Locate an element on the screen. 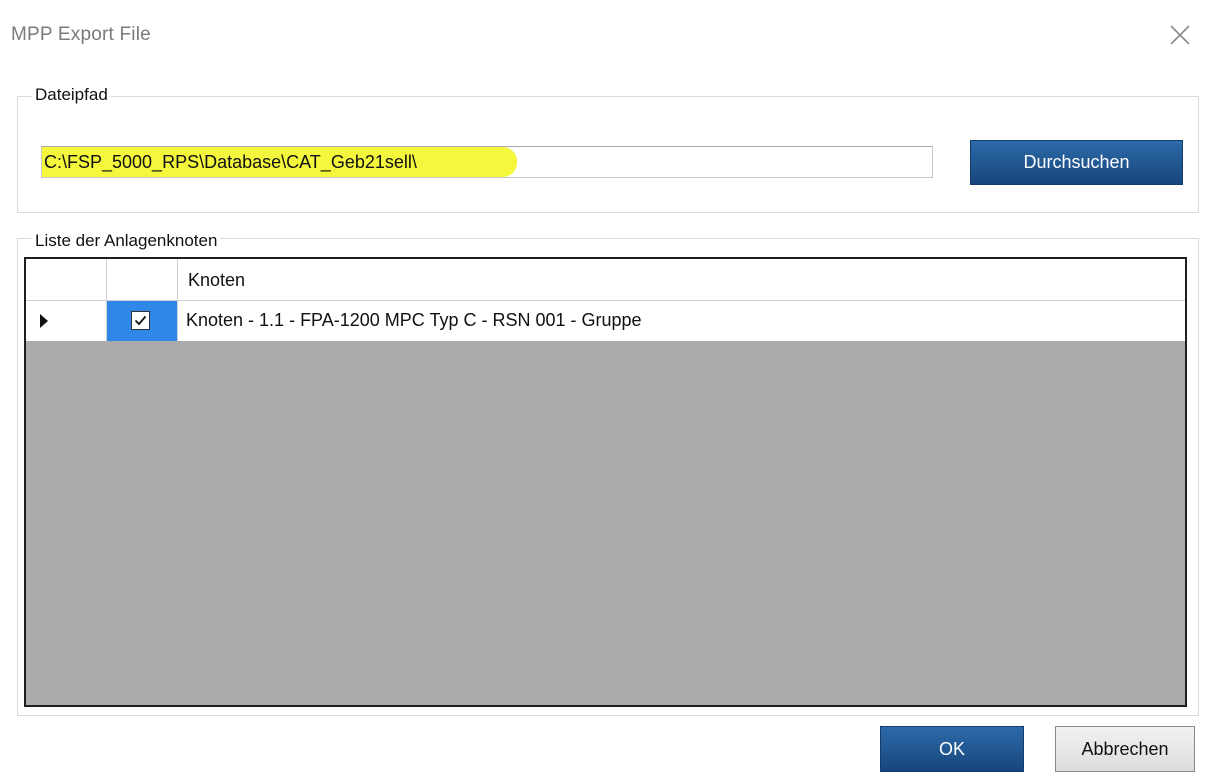 This screenshot has height=776, width=1210. row-indicator-cell is located at coordinates (66, 321).